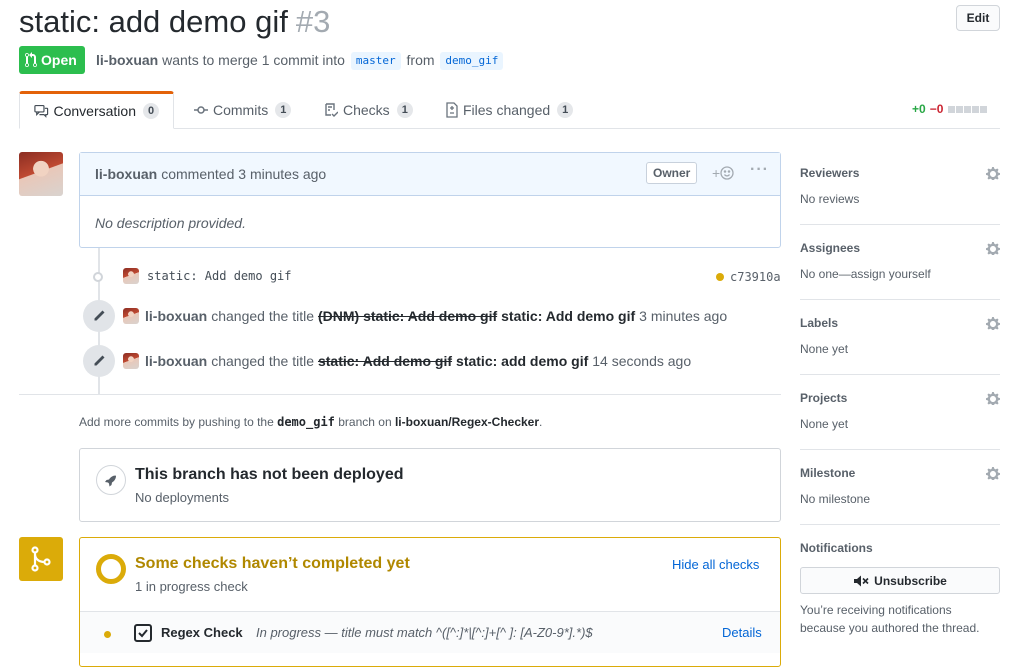  What do you see at coordinates (865, 274) in the screenshot?
I see `sidebar-assignees-value: No one—assign yourself` at bounding box center [865, 274].